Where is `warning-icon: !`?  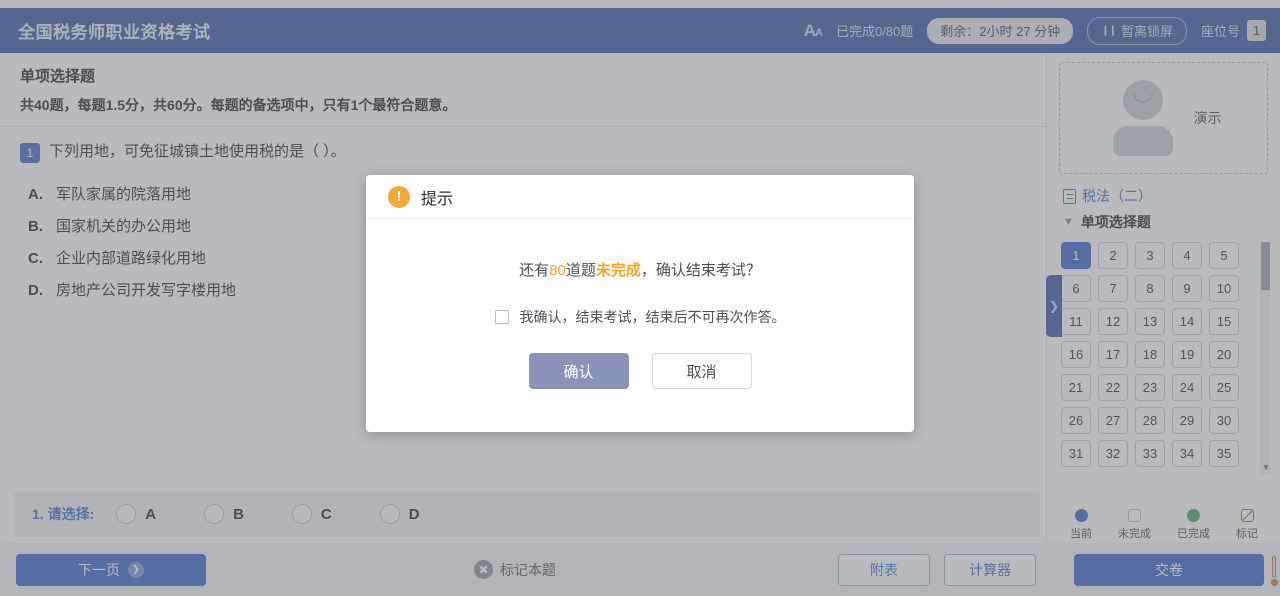
warning-icon: ! is located at coordinates (399, 196).